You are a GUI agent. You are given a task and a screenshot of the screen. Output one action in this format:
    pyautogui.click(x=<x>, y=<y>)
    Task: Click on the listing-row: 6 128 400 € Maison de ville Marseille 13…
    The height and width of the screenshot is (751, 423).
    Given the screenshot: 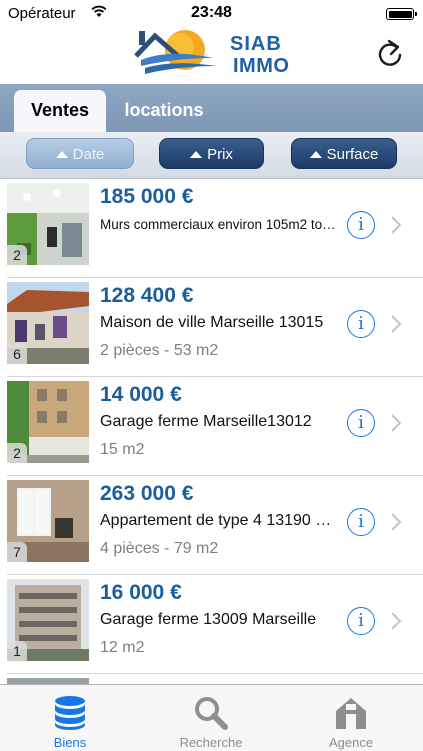 What is the action you would take?
    pyautogui.click(x=211, y=327)
    